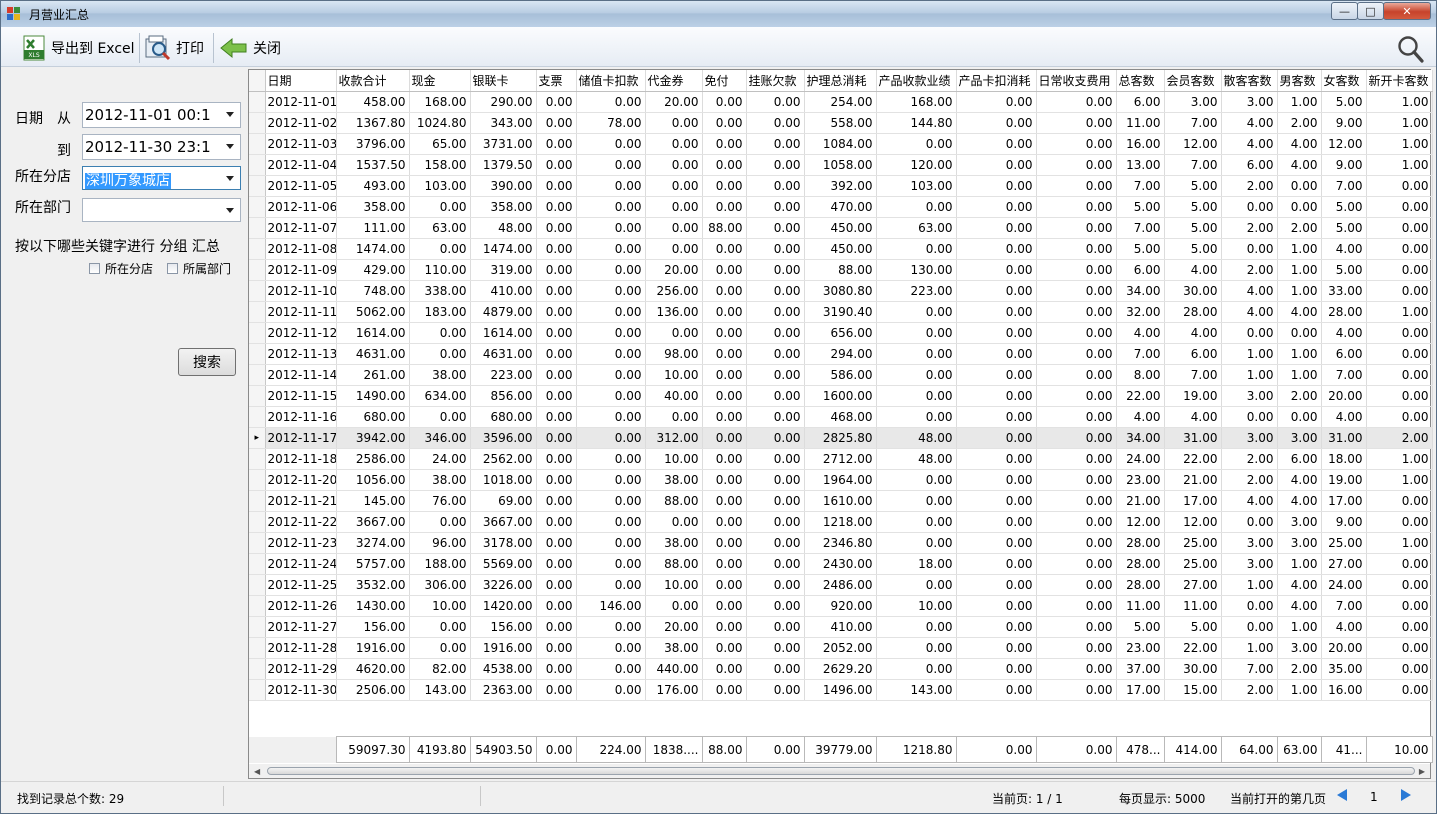 The width and height of the screenshot is (1437, 814). What do you see at coordinates (556, 207) in the screenshot?
I see `cell-cheque: 0.00` at bounding box center [556, 207].